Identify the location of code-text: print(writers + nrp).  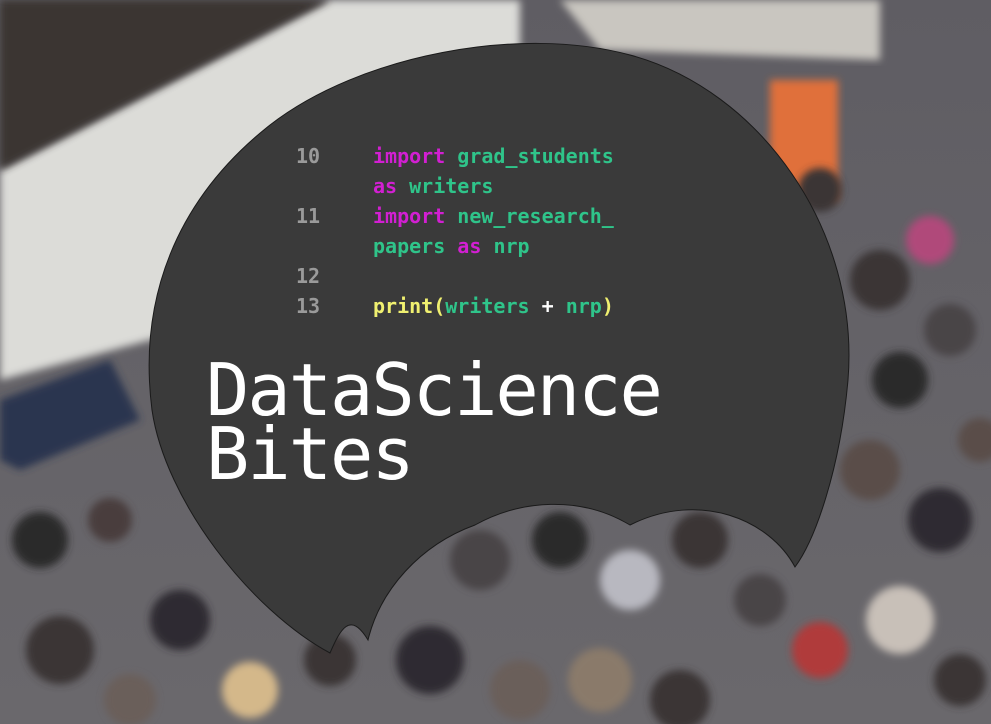
(493, 306).